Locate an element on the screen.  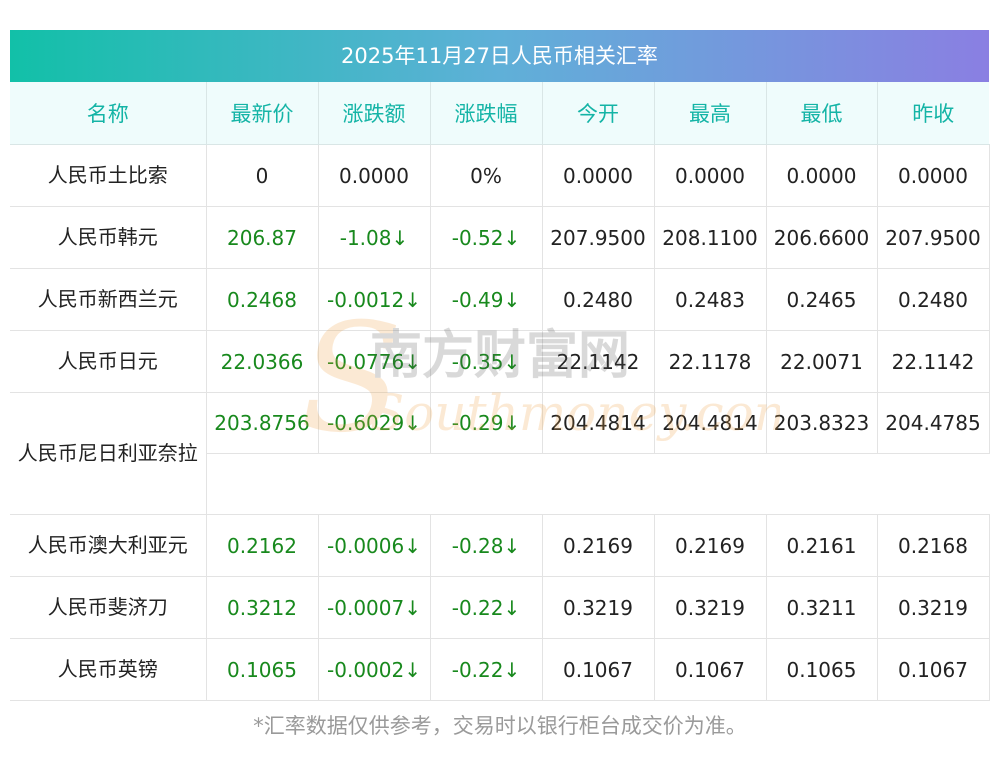
open-cell: 0.2480 is located at coordinates (598, 299).